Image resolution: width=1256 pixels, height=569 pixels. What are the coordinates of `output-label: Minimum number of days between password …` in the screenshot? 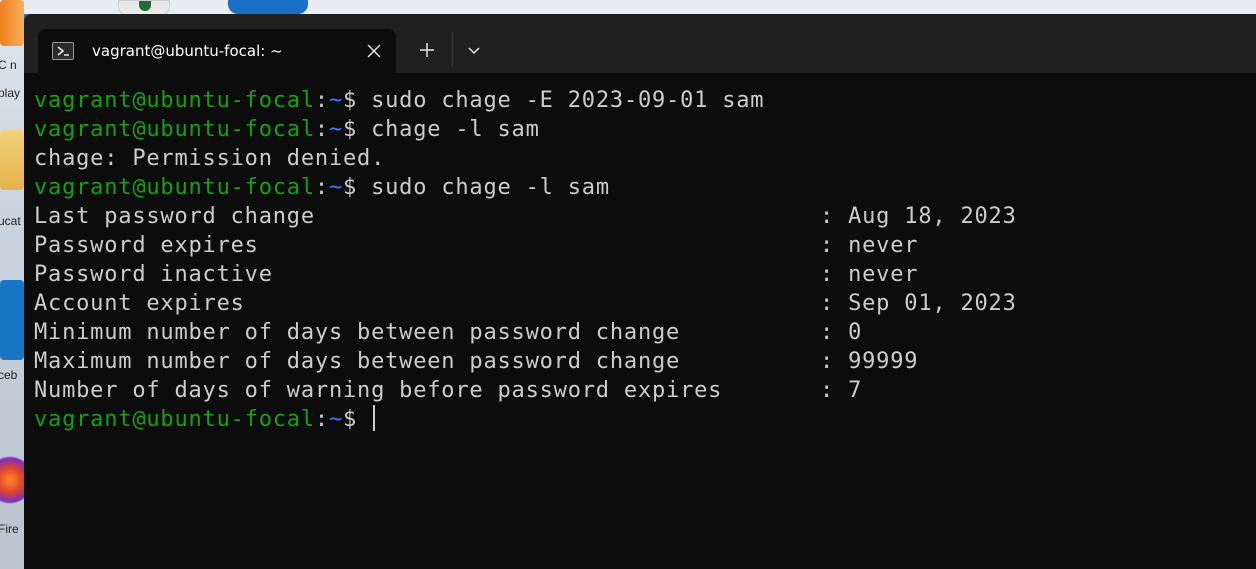 It's located at (357, 332).